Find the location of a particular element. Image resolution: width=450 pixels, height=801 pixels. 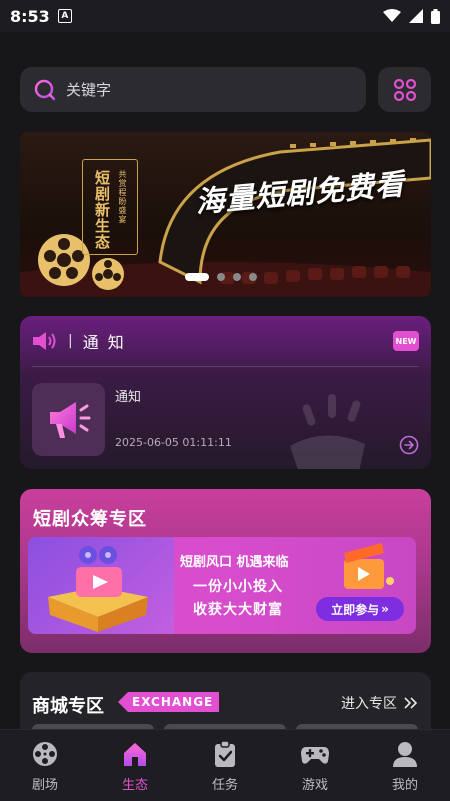

tab-label: 剧场 is located at coordinates (44, 785).